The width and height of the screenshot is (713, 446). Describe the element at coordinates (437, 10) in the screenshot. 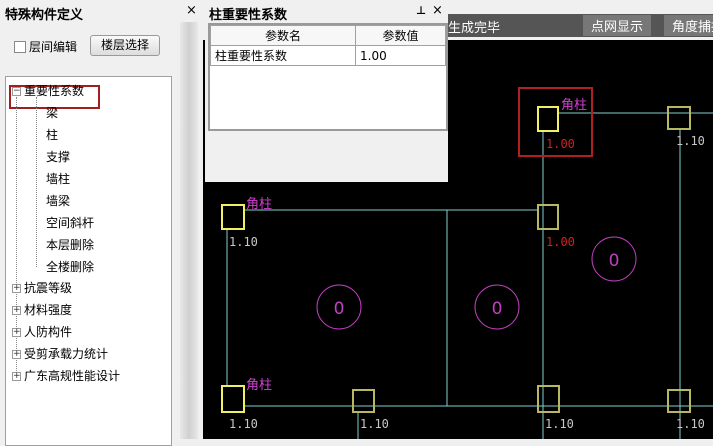

I see `close-icon: ×` at that location.